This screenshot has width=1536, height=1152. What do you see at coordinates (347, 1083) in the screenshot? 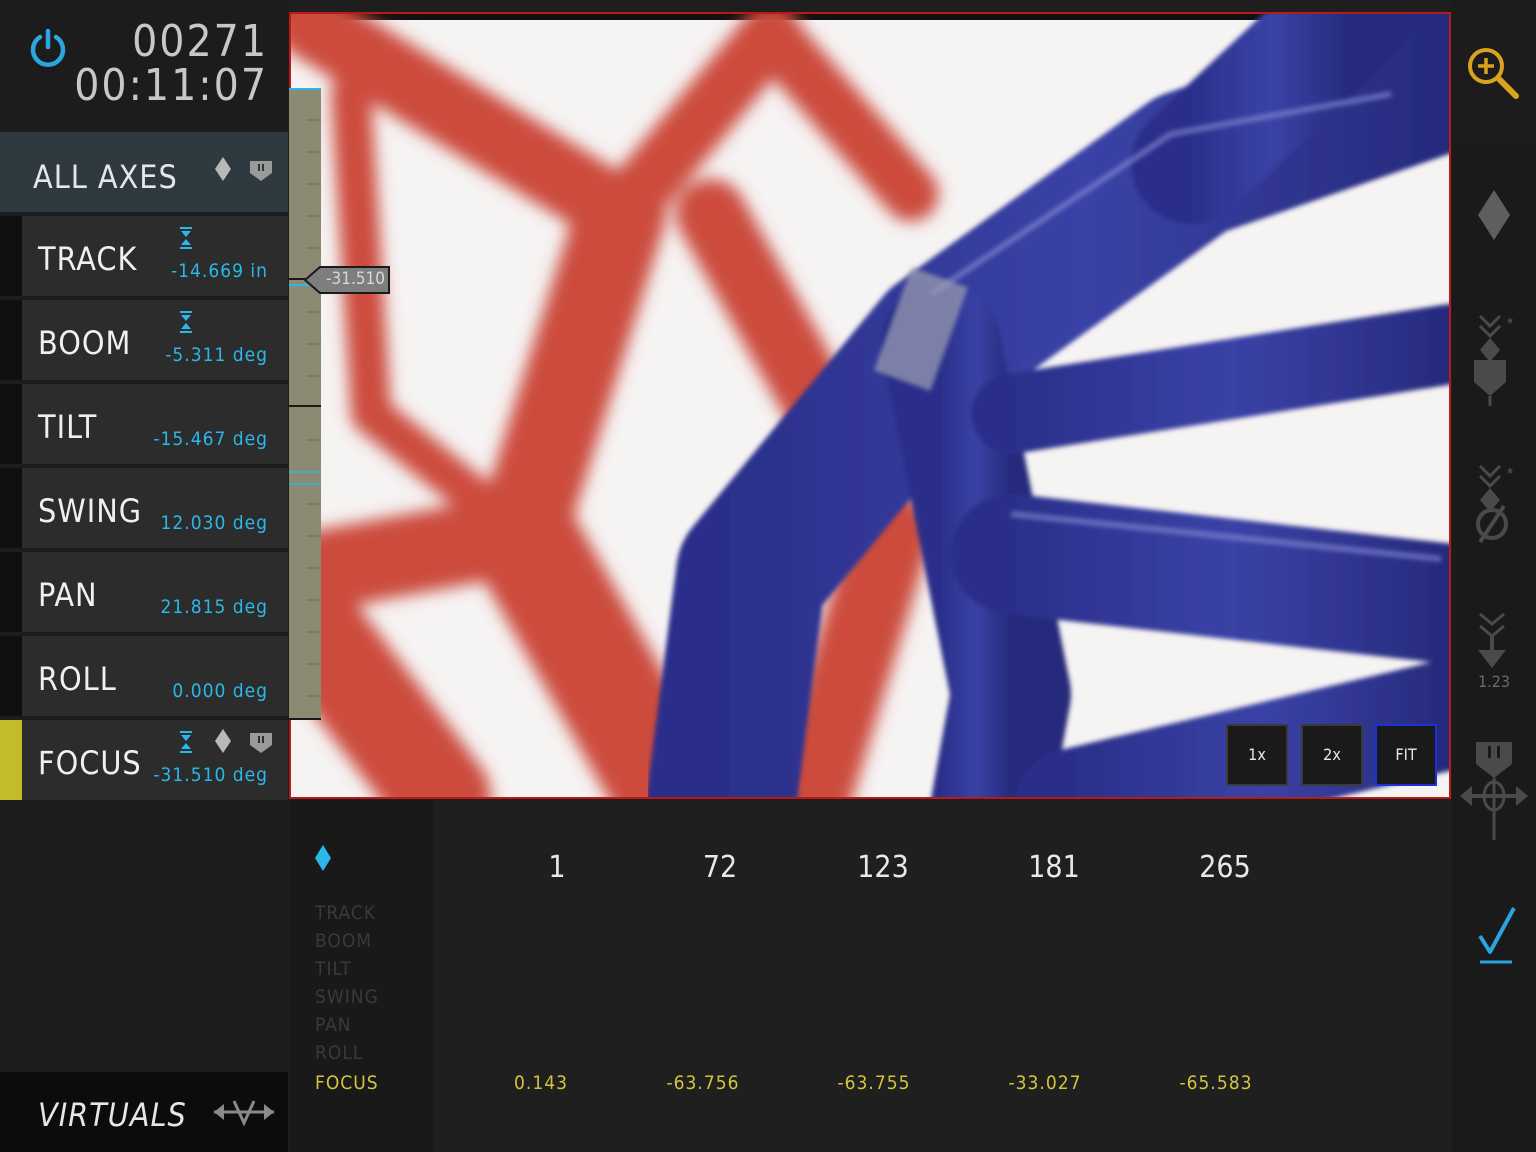
I see `keyframe-axis-focus: FOCUS` at bounding box center [347, 1083].